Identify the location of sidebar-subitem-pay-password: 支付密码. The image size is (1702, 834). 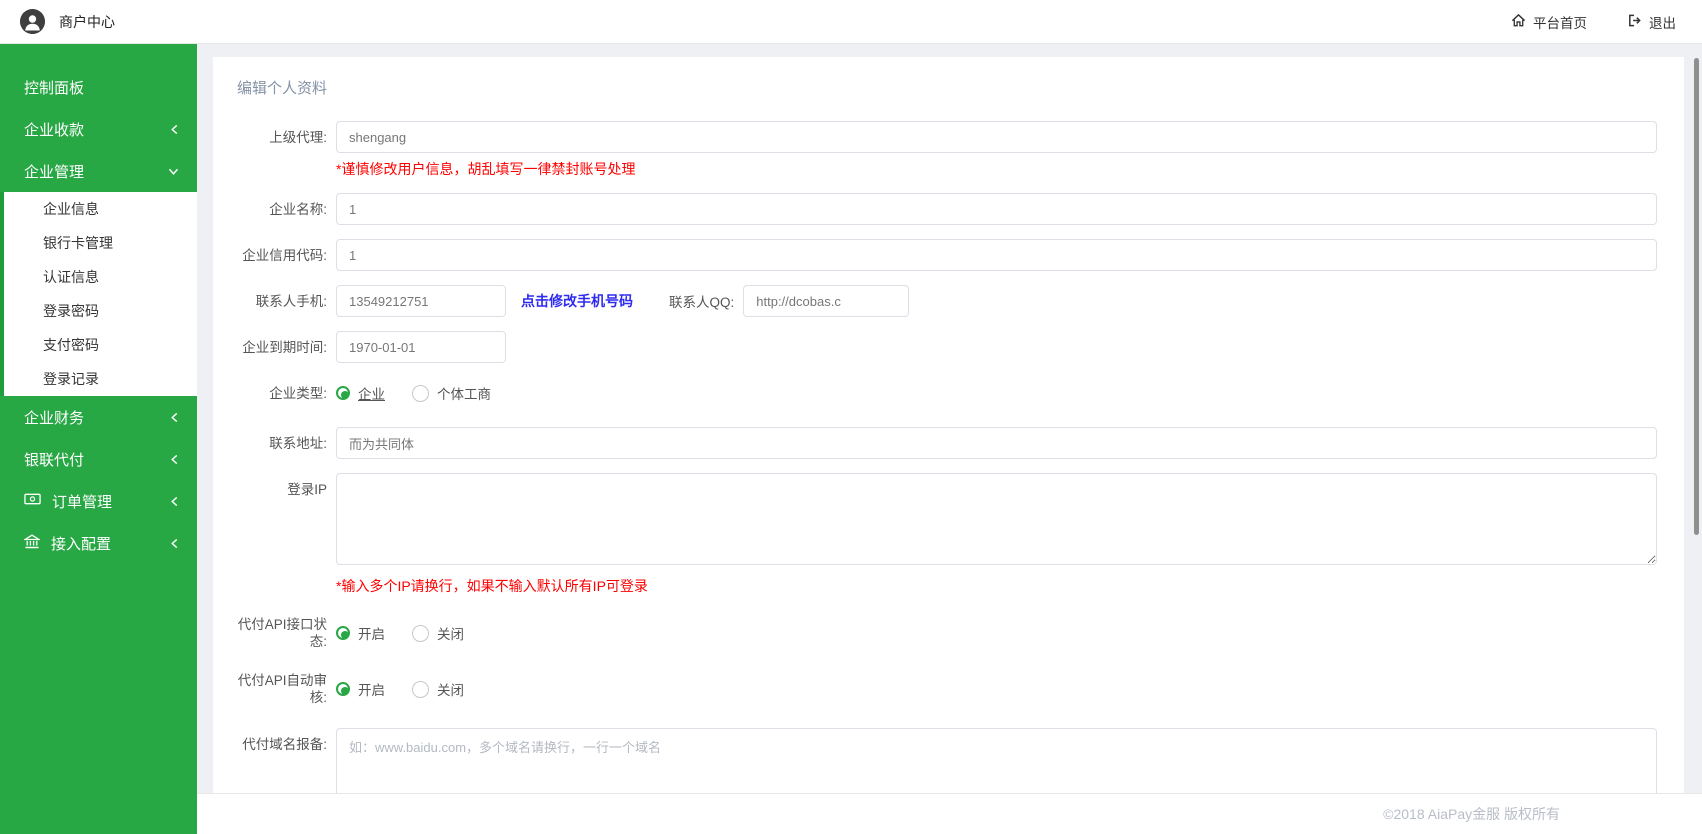
(100, 345).